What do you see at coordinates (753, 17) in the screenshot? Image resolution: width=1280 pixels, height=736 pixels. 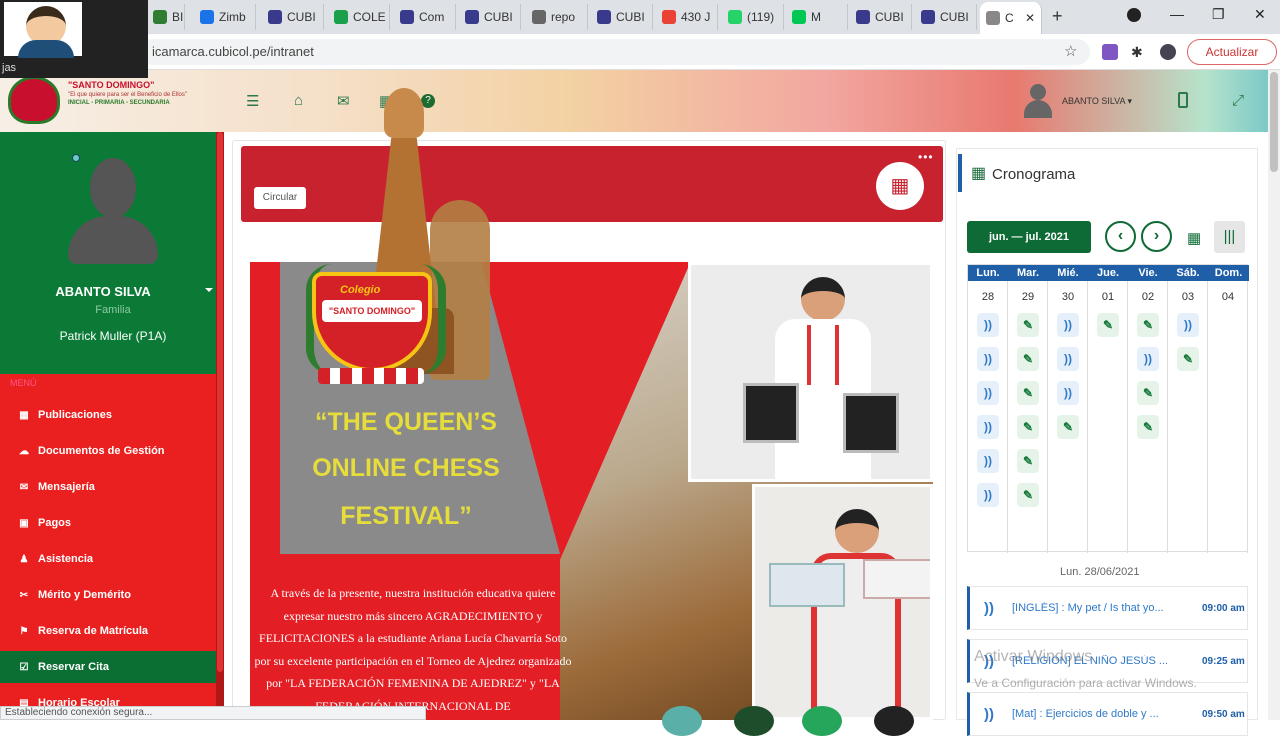 I see `browser-tab: (119)` at bounding box center [753, 17].